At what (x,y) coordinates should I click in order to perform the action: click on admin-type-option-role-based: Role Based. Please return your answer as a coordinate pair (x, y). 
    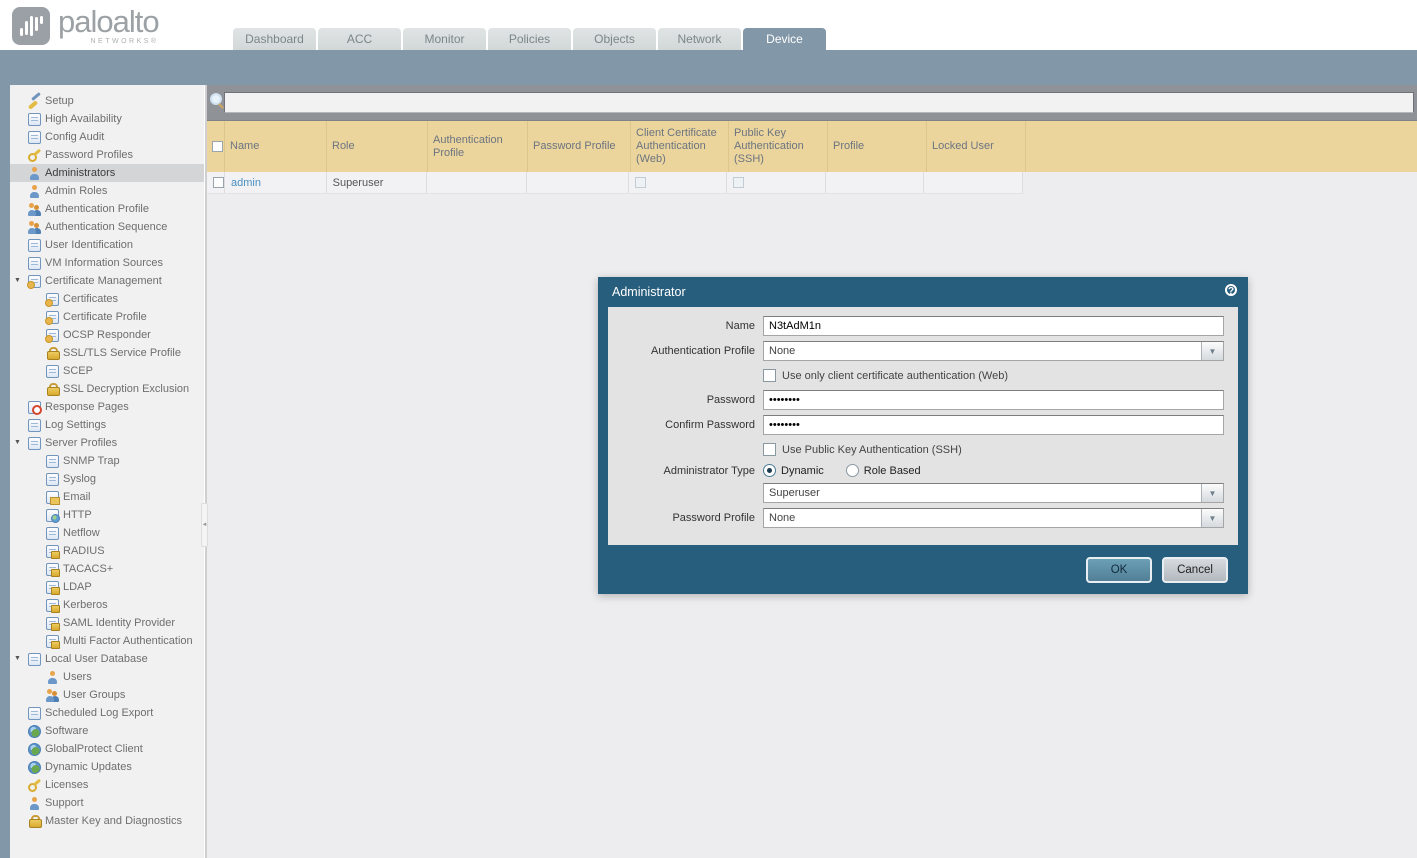
    Looking at the image, I should click on (883, 470).